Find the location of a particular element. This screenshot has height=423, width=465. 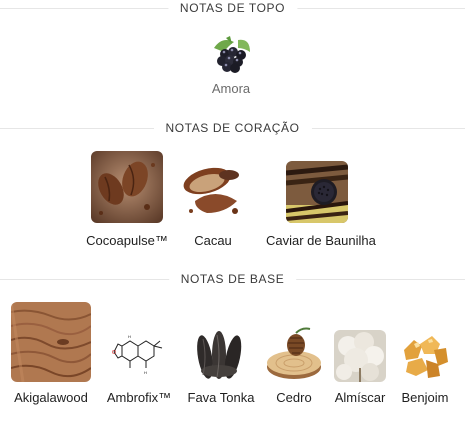

section-header-heart: NOTAS DE CORAÇÃO is located at coordinates (232, 128).